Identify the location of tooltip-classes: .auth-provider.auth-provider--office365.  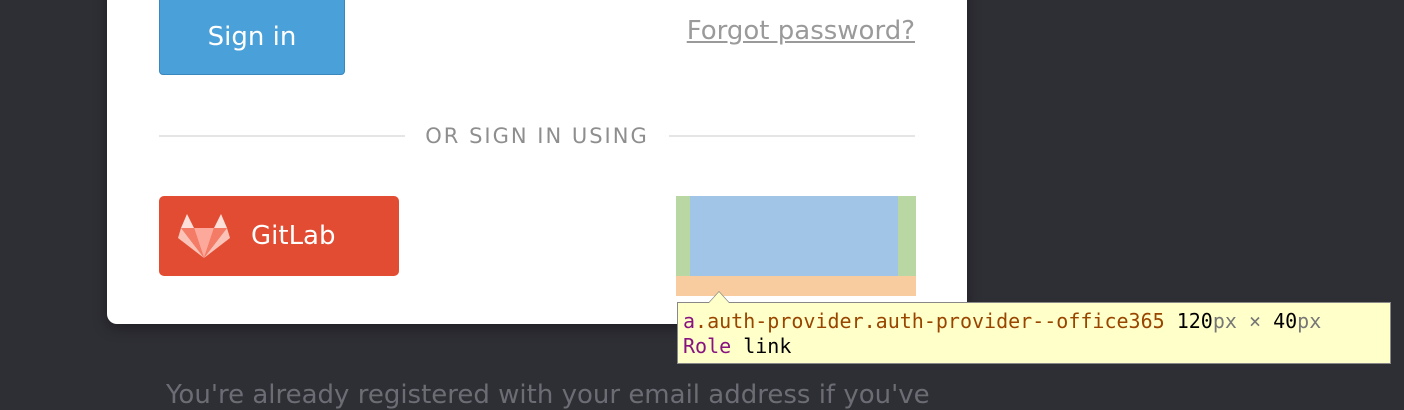
(930, 321).